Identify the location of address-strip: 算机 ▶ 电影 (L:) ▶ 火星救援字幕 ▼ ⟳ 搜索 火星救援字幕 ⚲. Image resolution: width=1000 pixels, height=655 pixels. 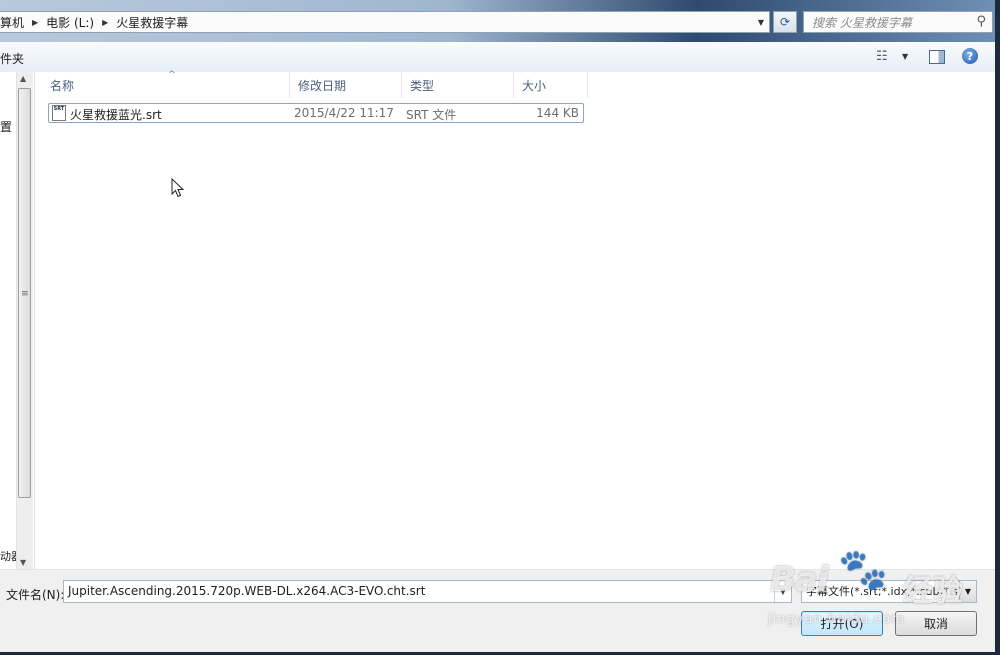
(497, 21).